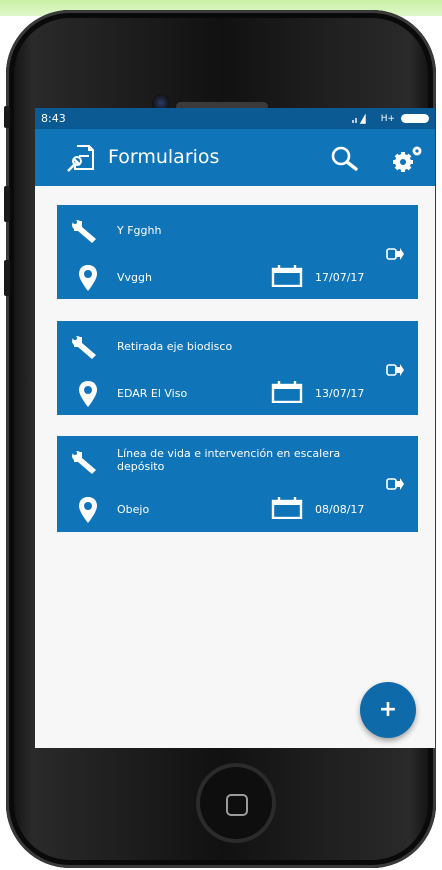  What do you see at coordinates (139, 230) in the screenshot?
I see `form-name: Y Fgghh` at bounding box center [139, 230].